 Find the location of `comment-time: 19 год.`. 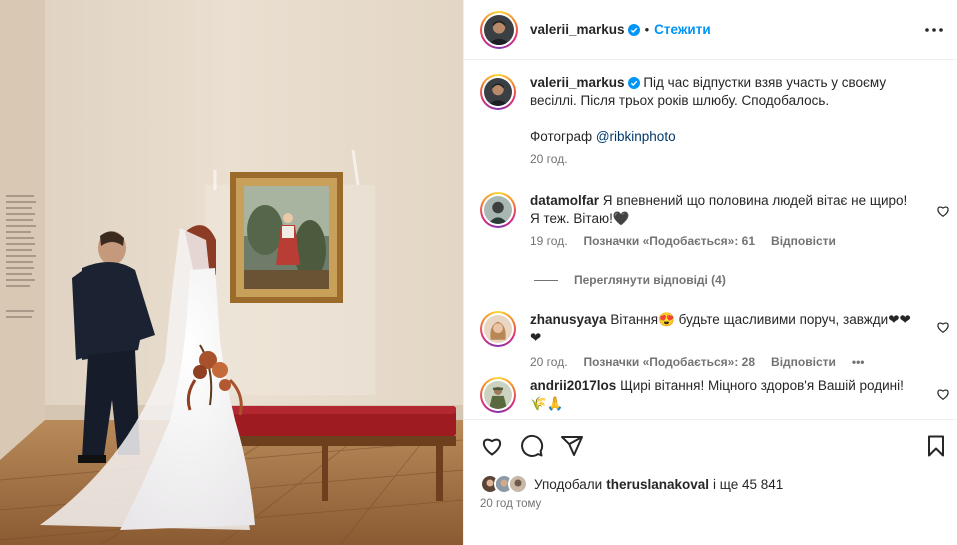

comment-time: 19 год. is located at coordinates (549, 241).